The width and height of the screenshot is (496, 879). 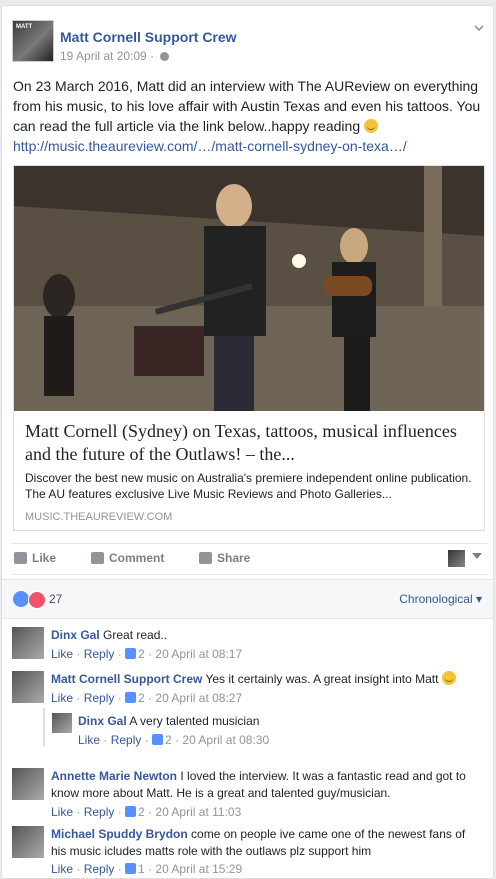 I want to click on comment-meta: Like · Reply · 2 · 20 April at 08:17, so click(x=147, y=654).